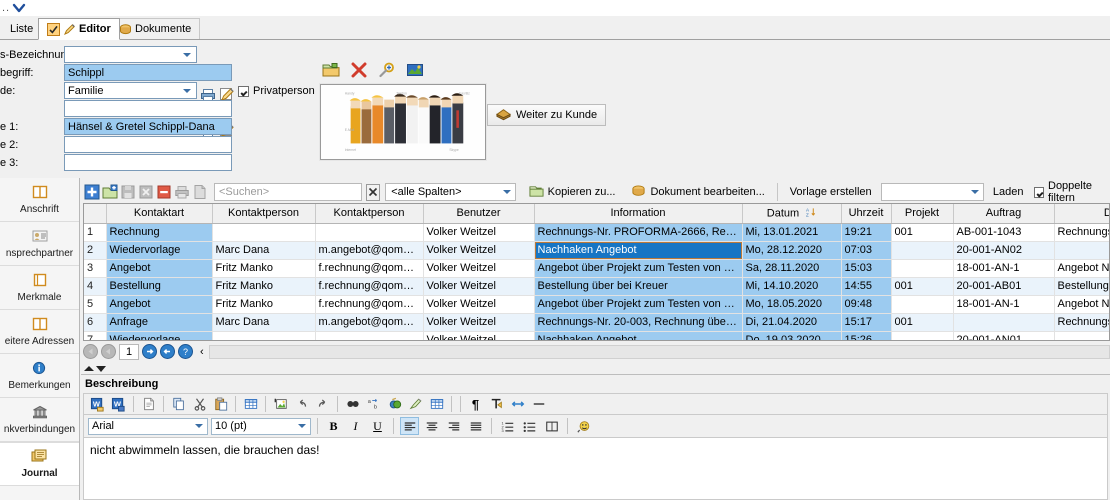 This screenshot has width=1110, height=500. Describe the element at coordinates (547, 115) in the screenshot. I see `weiter-zu-kunde-button: Weiter zu Kunde` at that location.